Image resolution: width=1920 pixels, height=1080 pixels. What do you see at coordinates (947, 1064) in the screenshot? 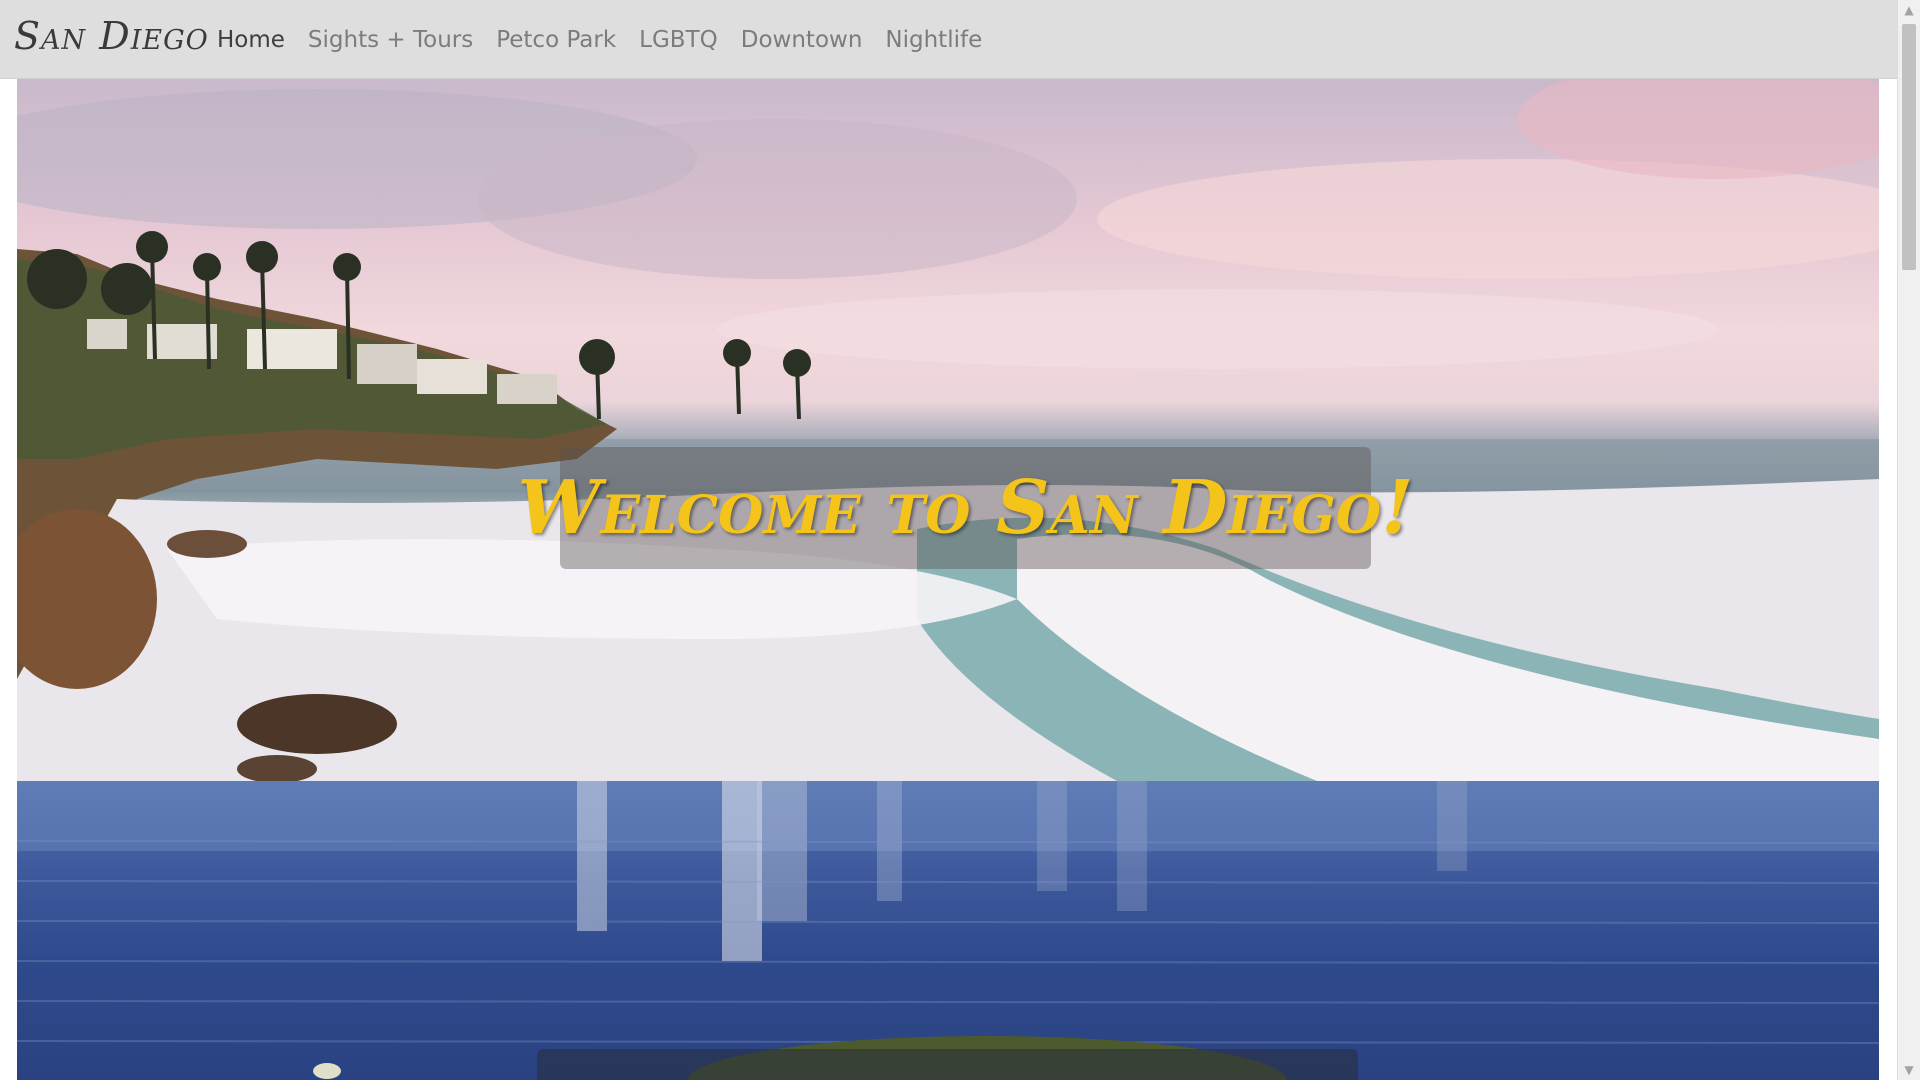
I see `section-banner` at bounding box center [947, 1064].